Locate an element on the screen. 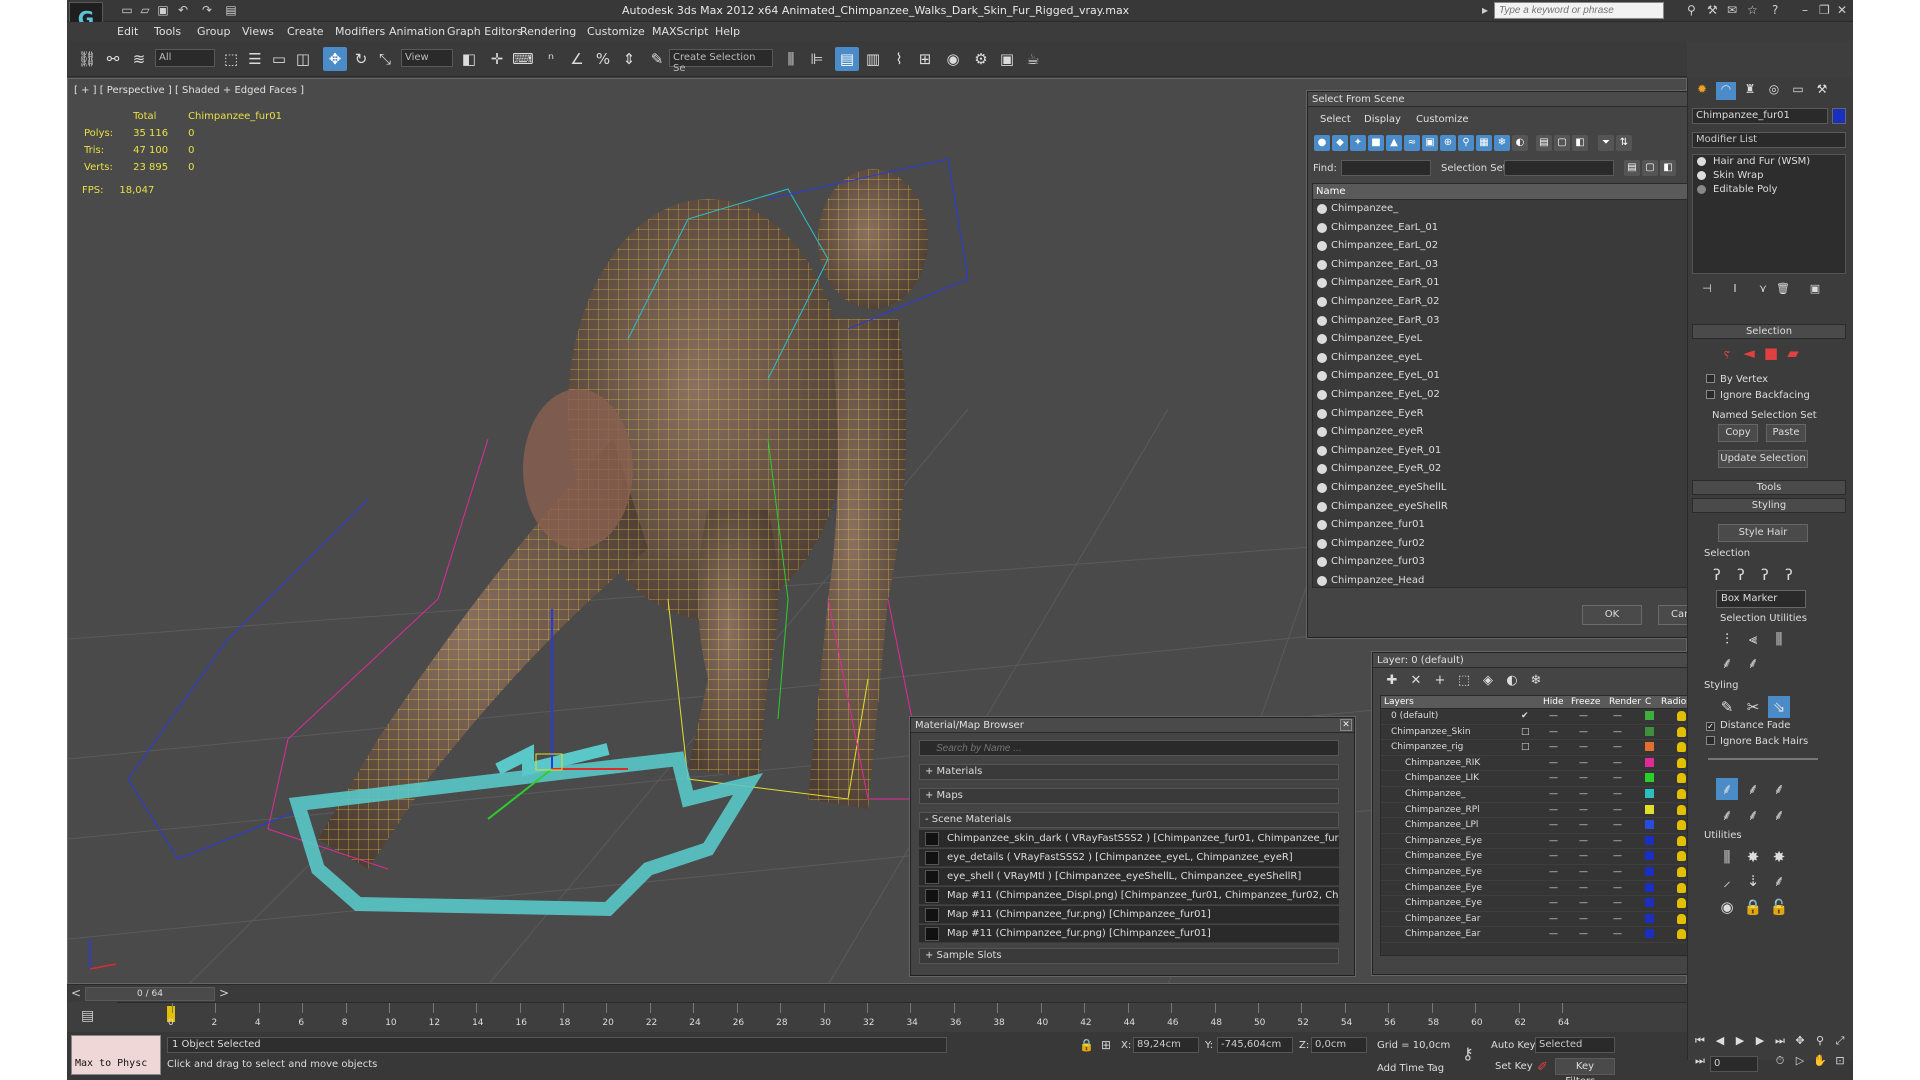 The width and height of the screenshot is (1920, 1080). scene-object-row: Chimpanzee_EarL_02 is located at coordinates (1515, 246).